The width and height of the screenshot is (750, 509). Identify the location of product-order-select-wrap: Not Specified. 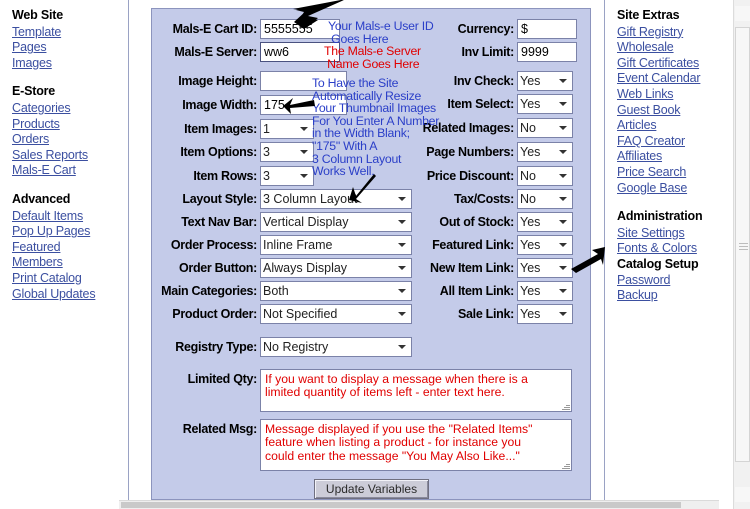
(336, 314).